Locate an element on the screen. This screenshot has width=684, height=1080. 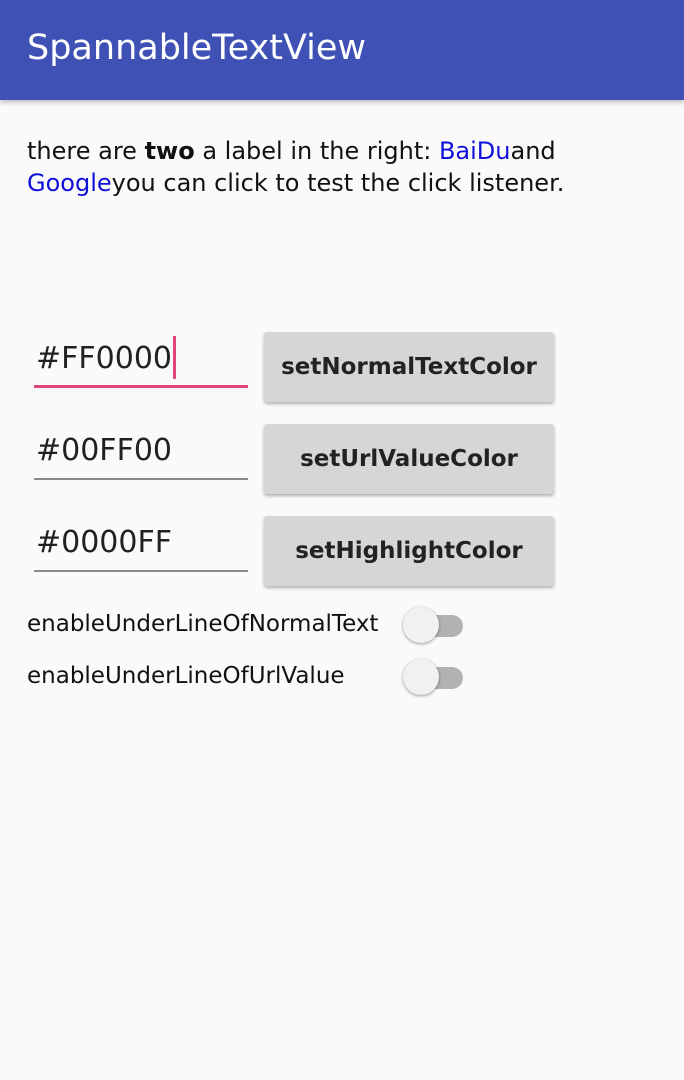
set-highlight-color-button: setHighlightColor is located at coordinates (409, 551).